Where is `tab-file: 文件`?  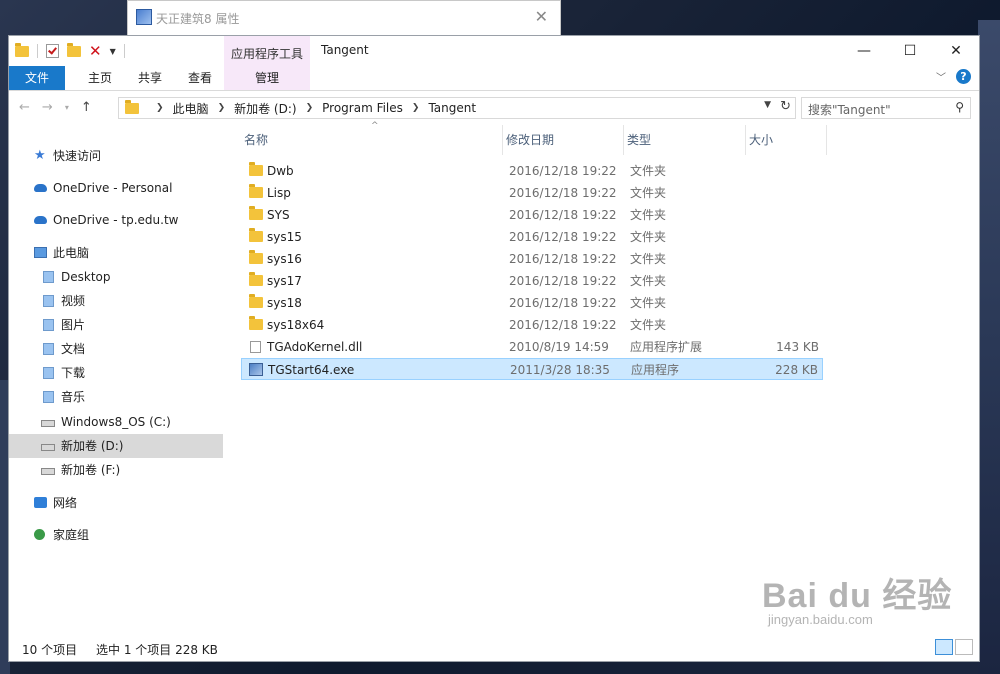 tab-file: 文件 is located at coordinates (37, 78).